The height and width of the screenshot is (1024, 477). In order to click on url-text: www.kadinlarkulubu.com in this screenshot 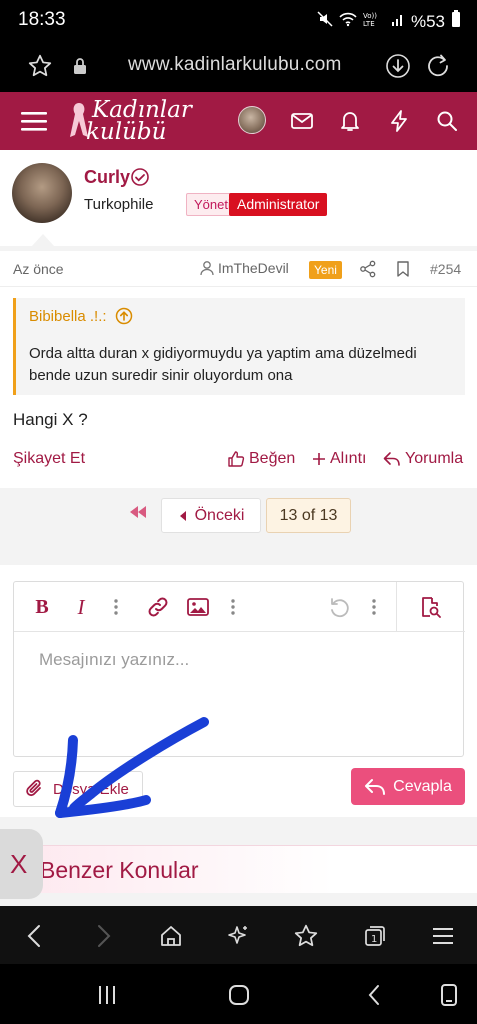, I will do `click(235, 65)`.